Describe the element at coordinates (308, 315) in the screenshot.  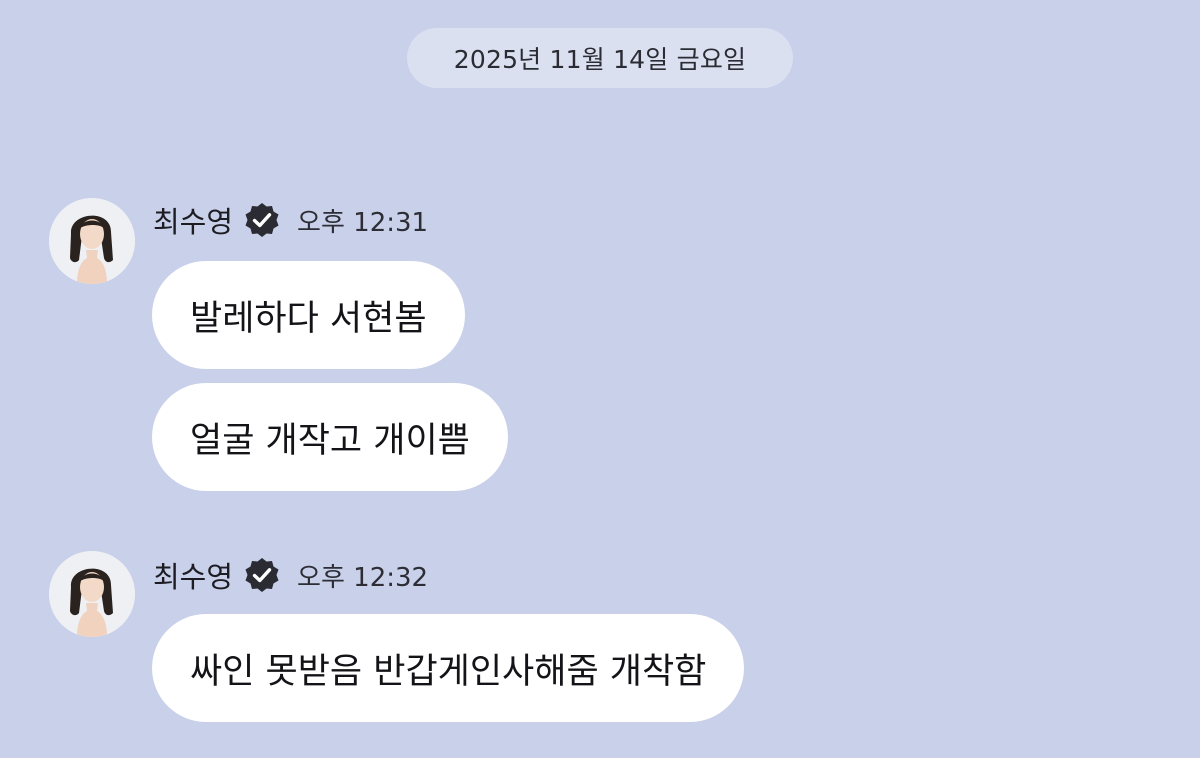
I see `message-bubble: 발레하다 서현봄` at that location.